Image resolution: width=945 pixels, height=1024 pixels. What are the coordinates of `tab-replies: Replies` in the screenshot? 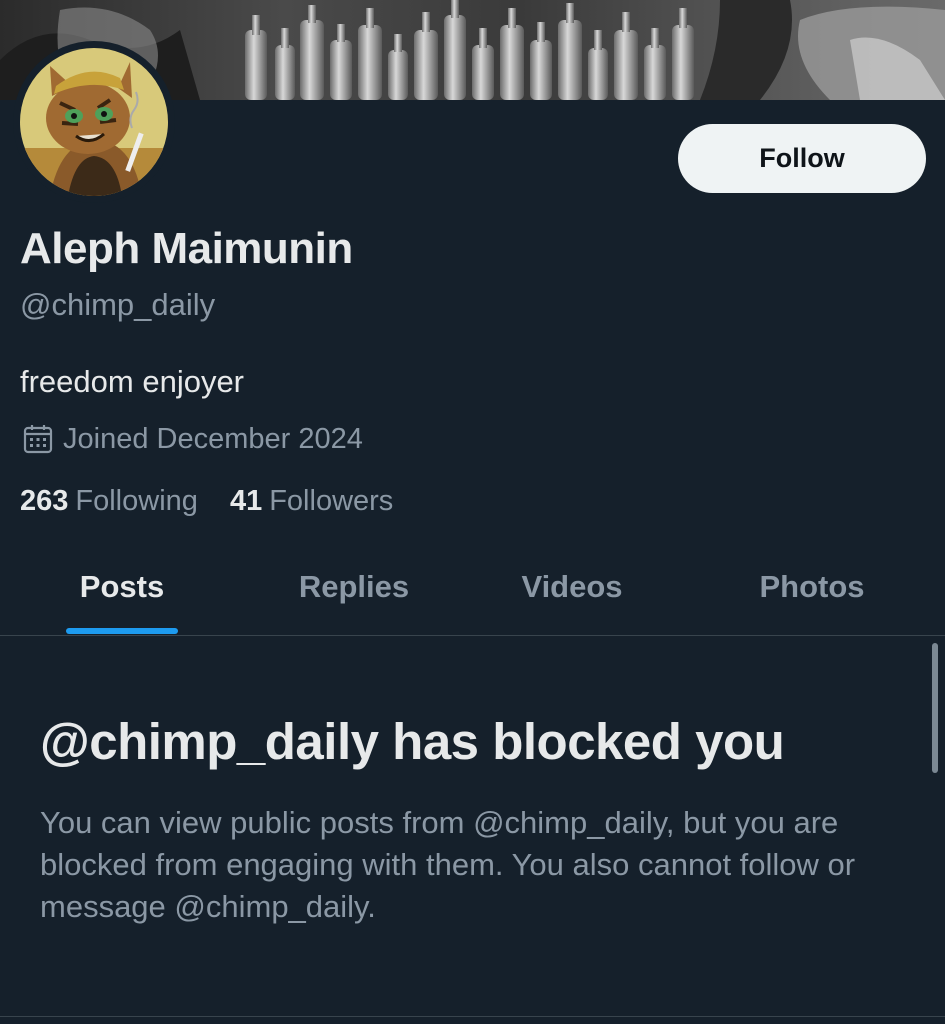 It's located at (354, 595).